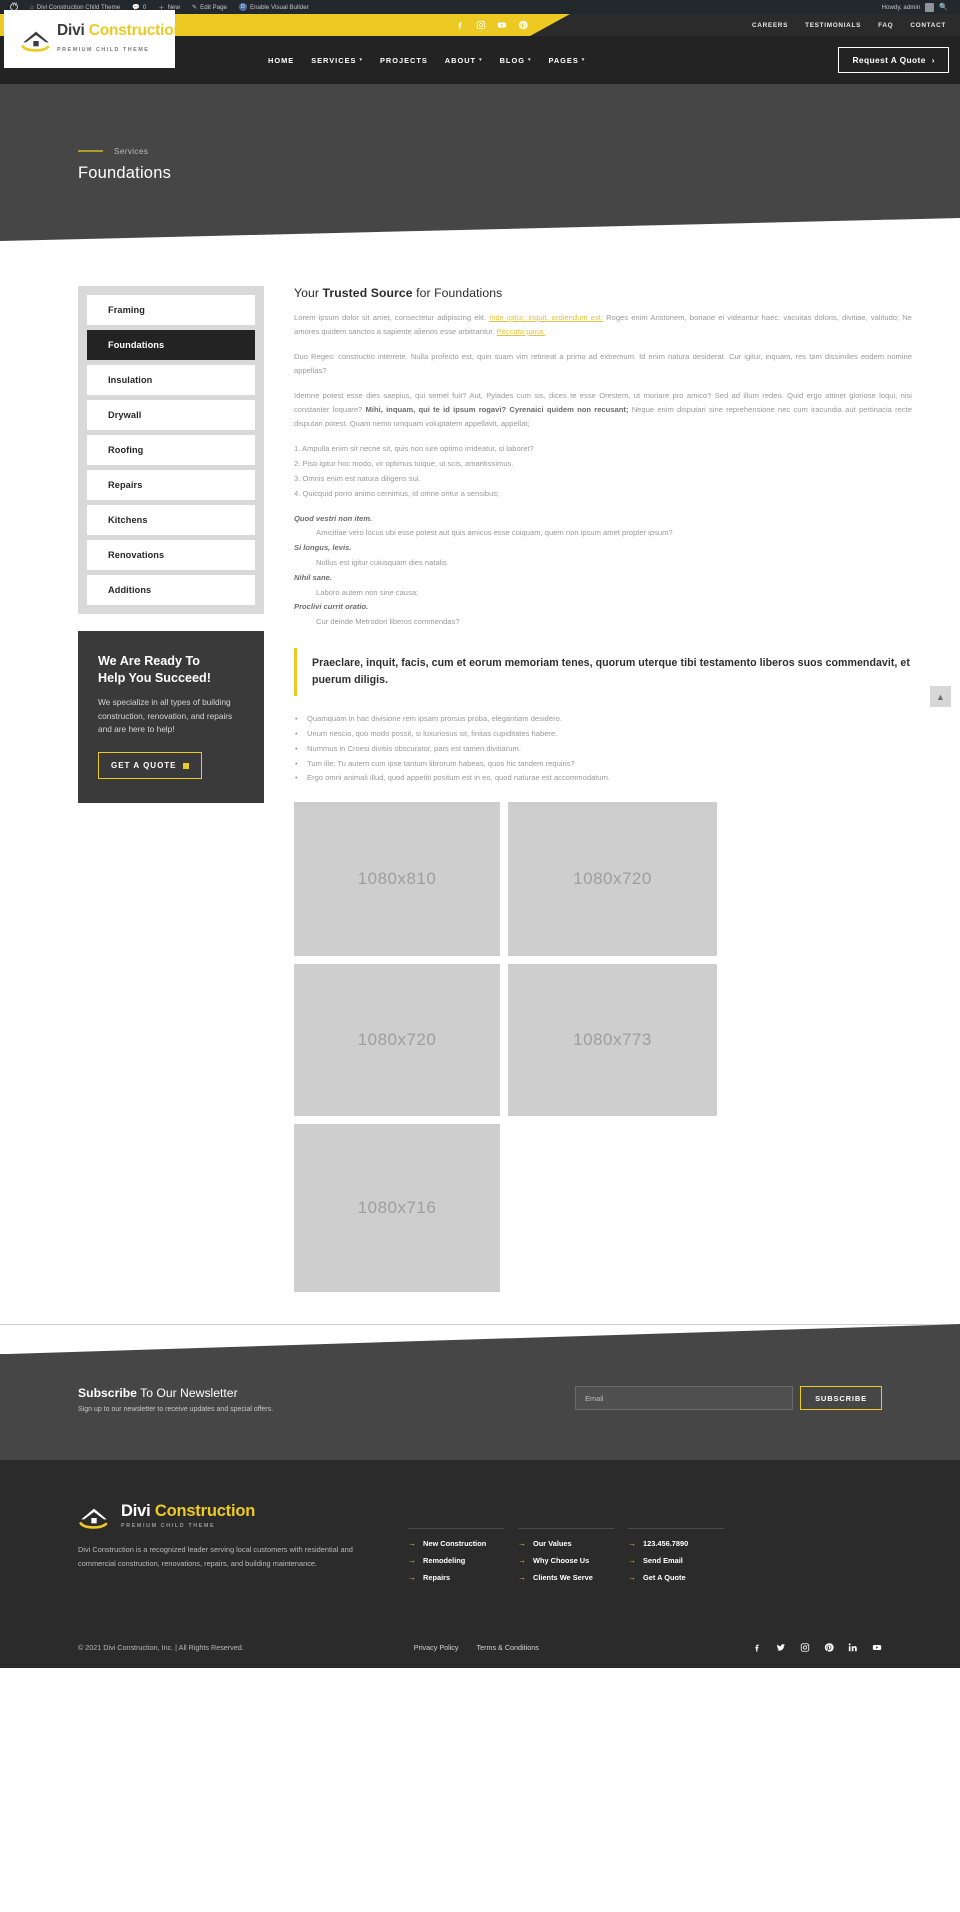 This screenshot has height=1912, width=960. I want to click on email-field, so click(684, 1398).